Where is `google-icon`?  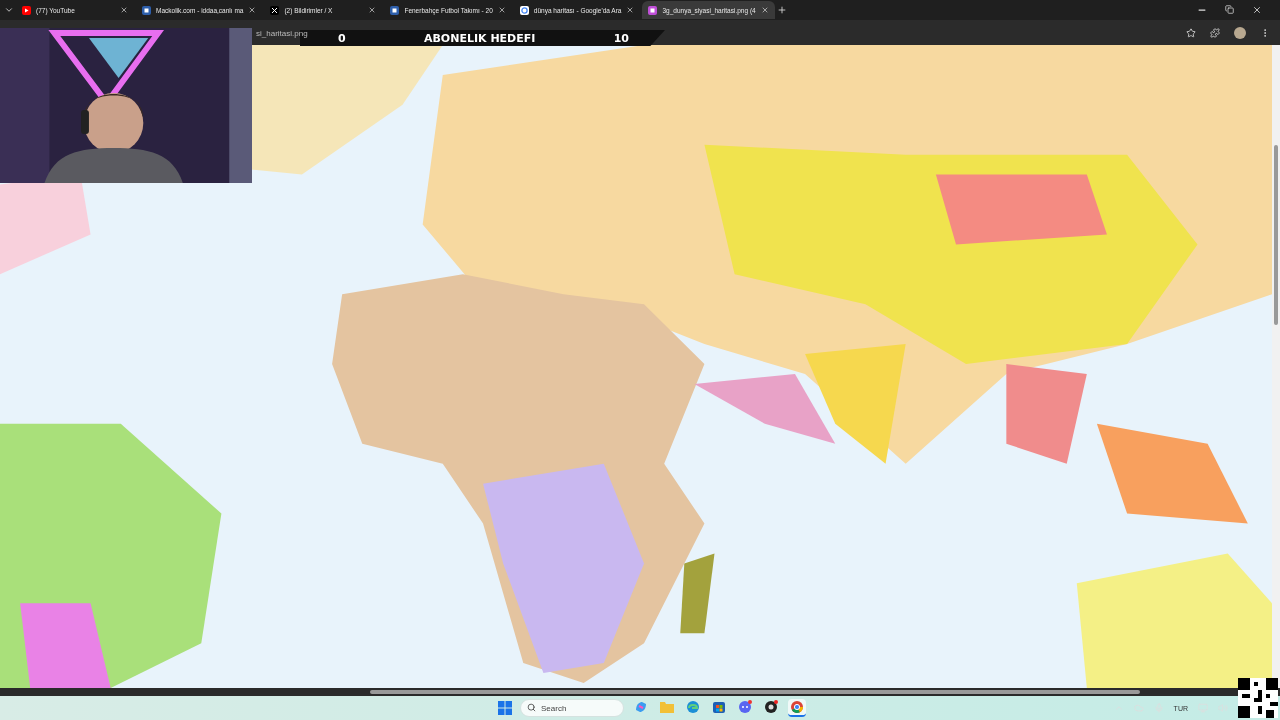
google-icon is located at coordinates (524, 10).